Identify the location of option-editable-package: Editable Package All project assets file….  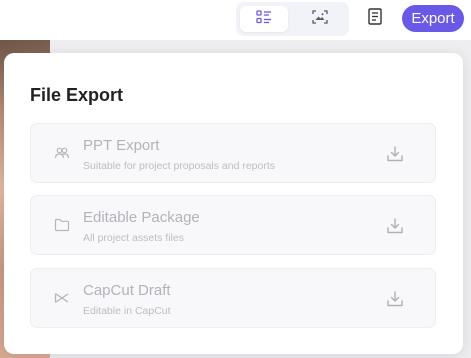
(233, 225).